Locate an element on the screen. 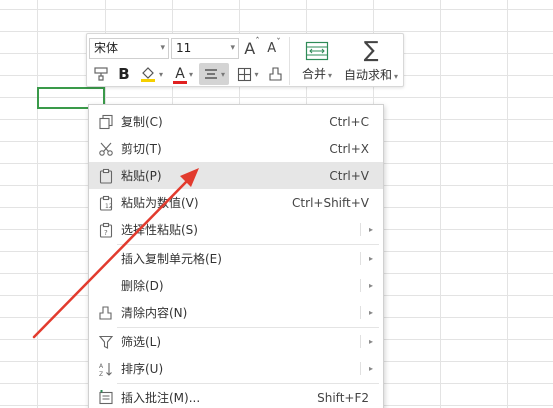 The width and height of the screenshot is (553, 408). decrease-font-size-button: Aˇ is located at coordinates (274, 48).